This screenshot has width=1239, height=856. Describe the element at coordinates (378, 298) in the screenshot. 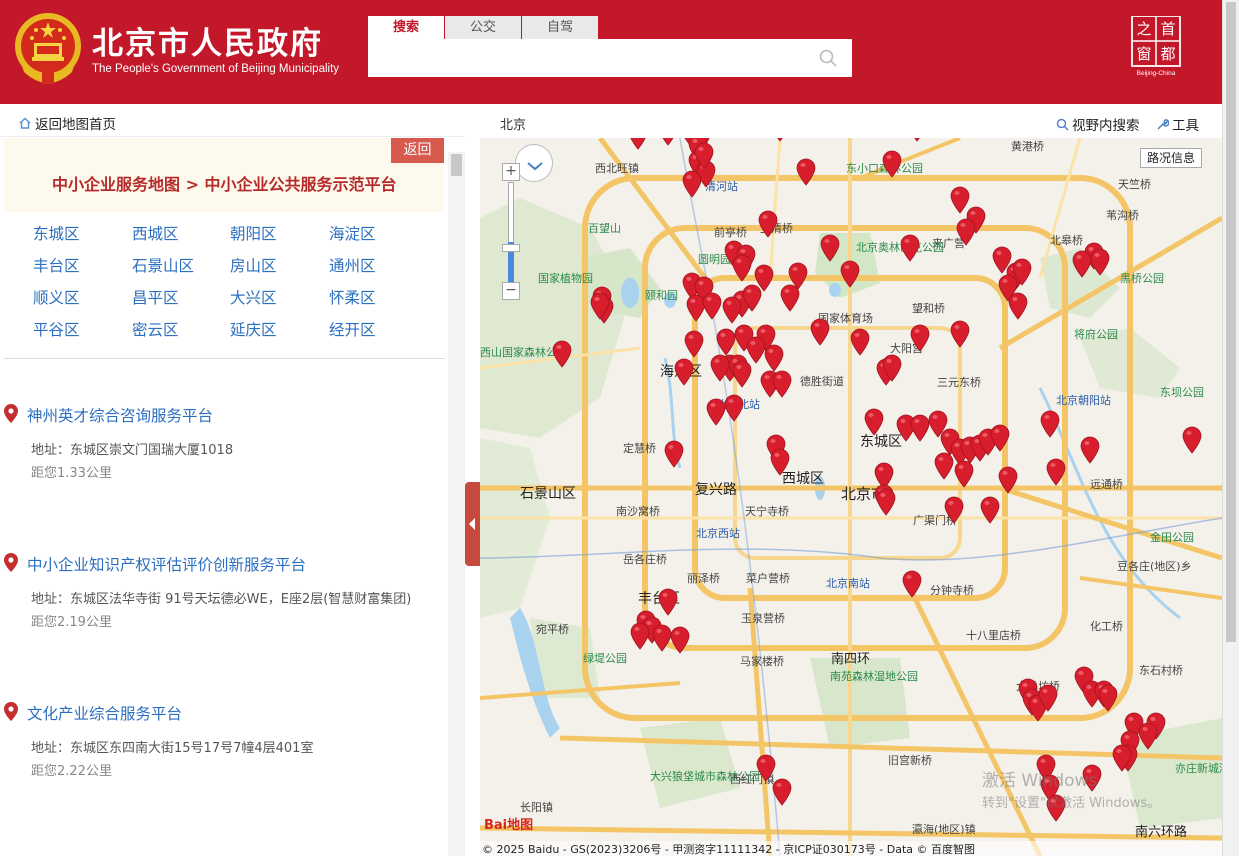

I see `district-link: 怀柔区` at that location.